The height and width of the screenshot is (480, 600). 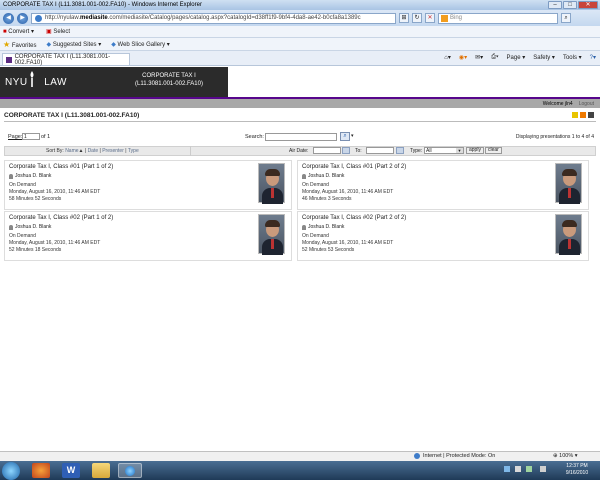 I want to click on compatibility-icon: ⊞, so click(x=404, y=18).